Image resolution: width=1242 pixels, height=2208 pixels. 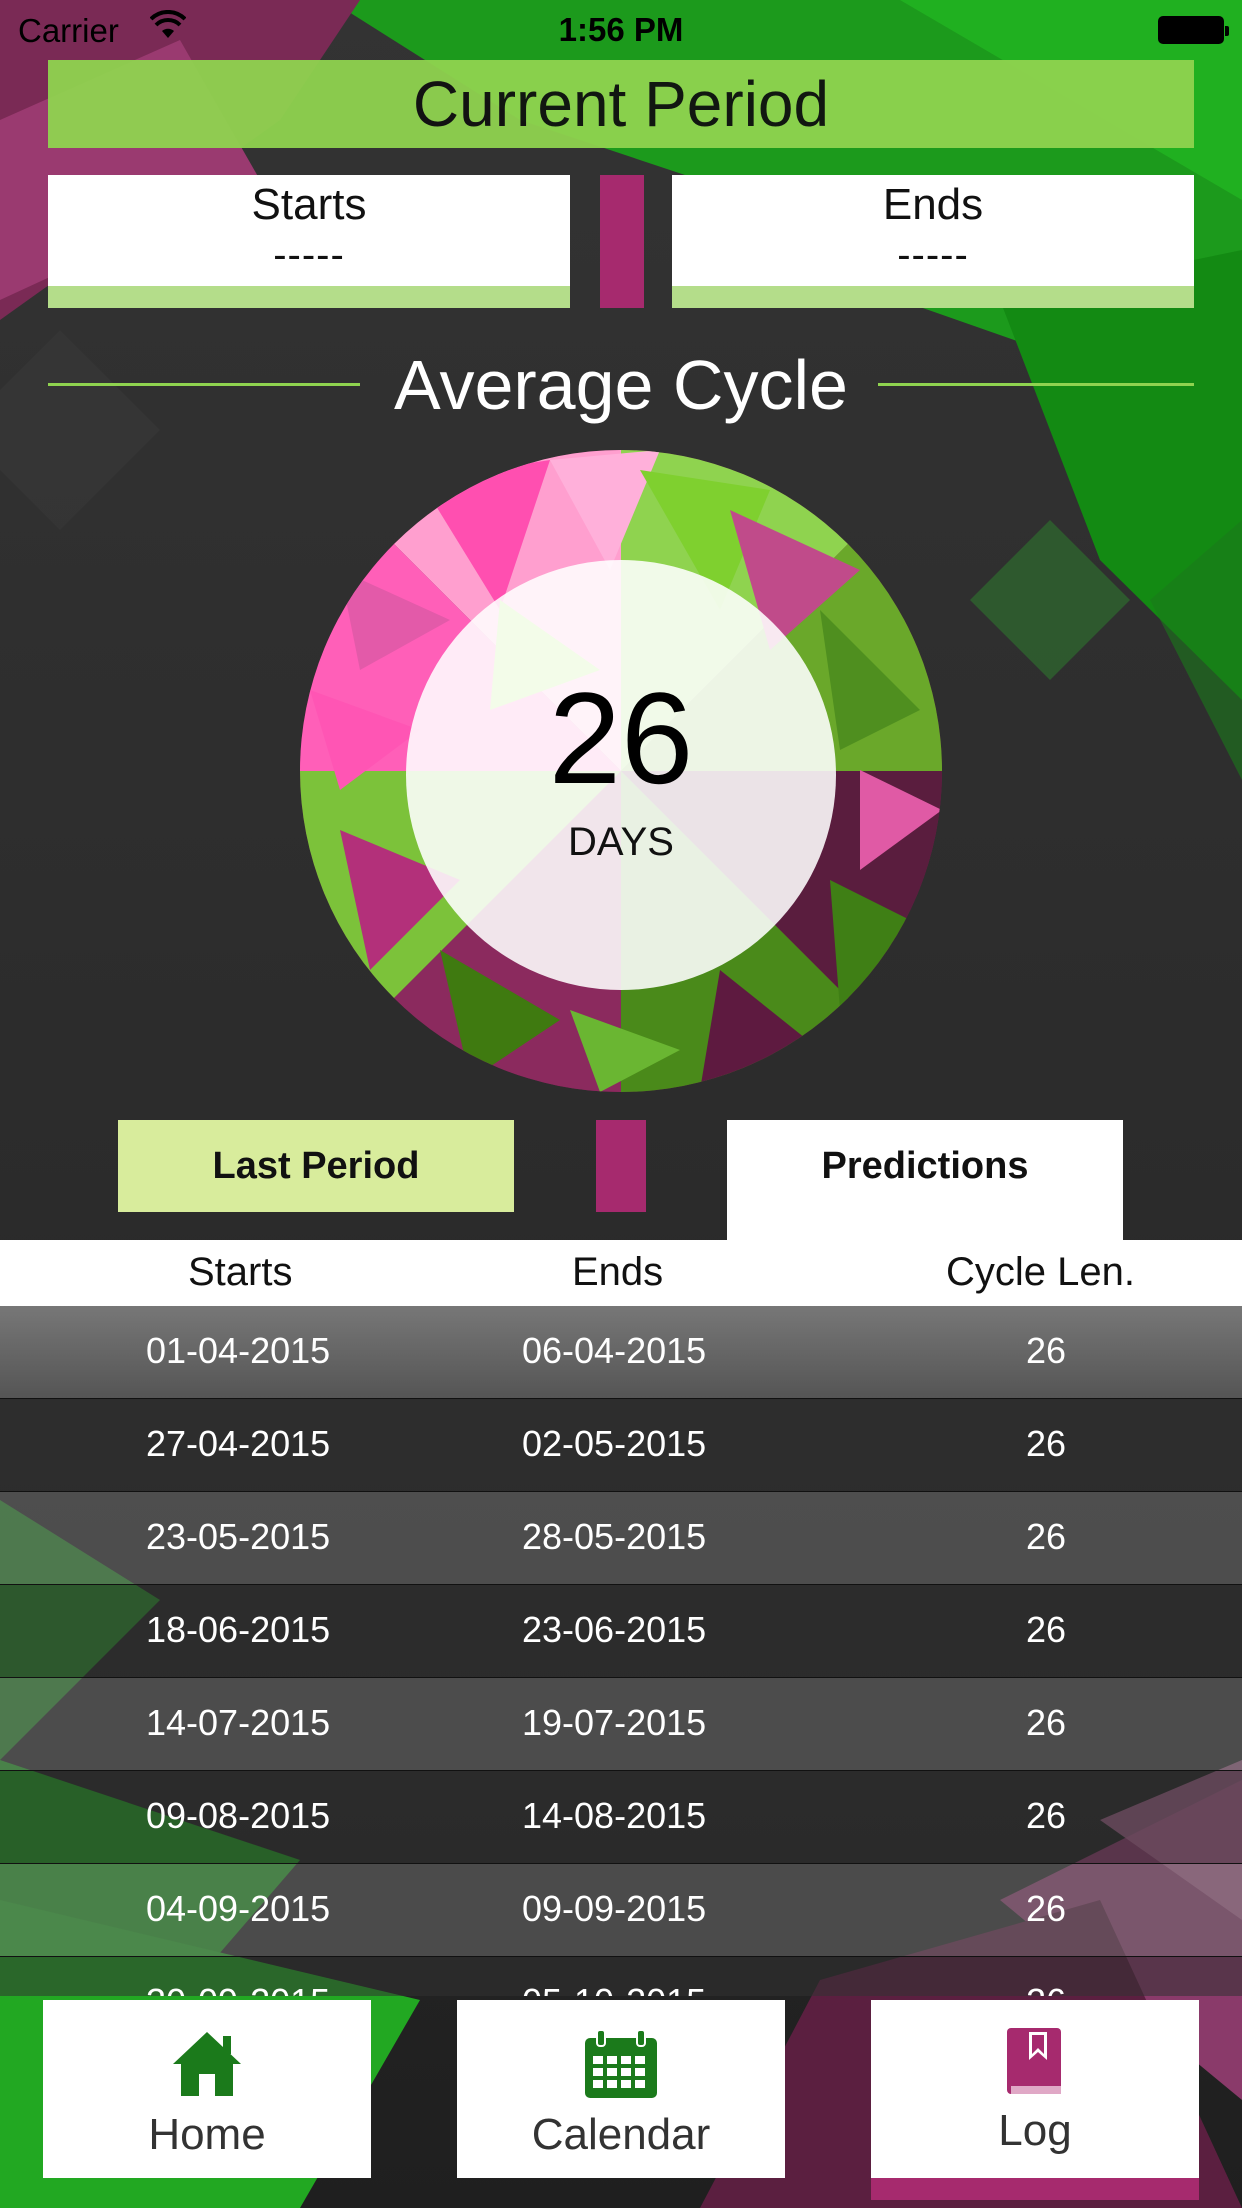 What do you see at coordinates (621, 1166) in the screenshot?
I see `tab-divider` at bounding box center [621, 1166].